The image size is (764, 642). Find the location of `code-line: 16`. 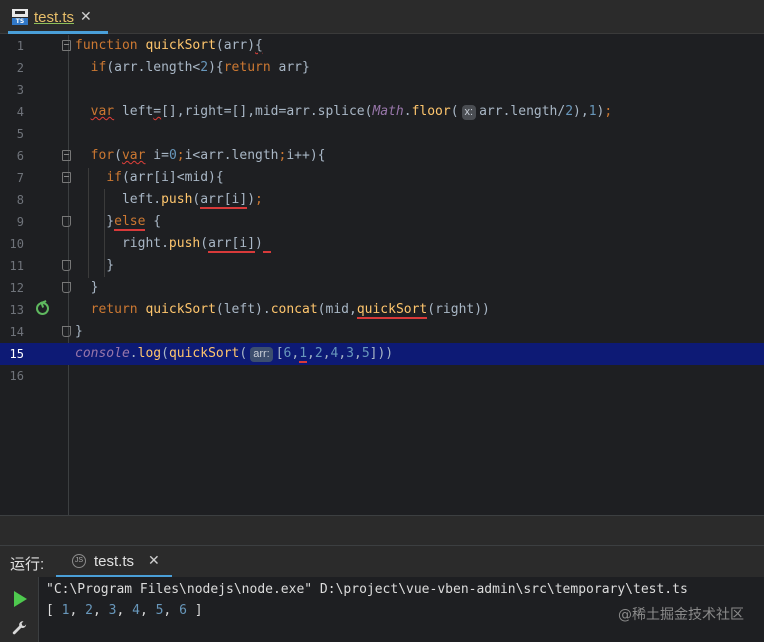

code-line: 16 is located at coordinates (382, 376).